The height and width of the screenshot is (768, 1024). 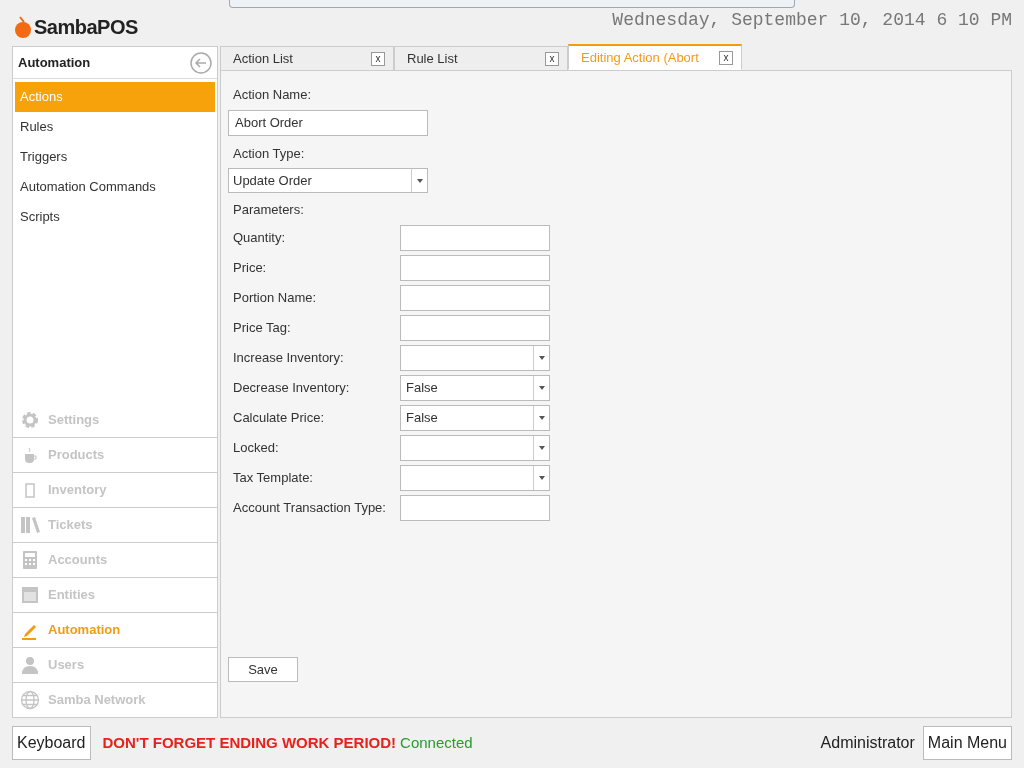 I want to click on keyboard-button: Keyboard, so click(x=51, y=743).